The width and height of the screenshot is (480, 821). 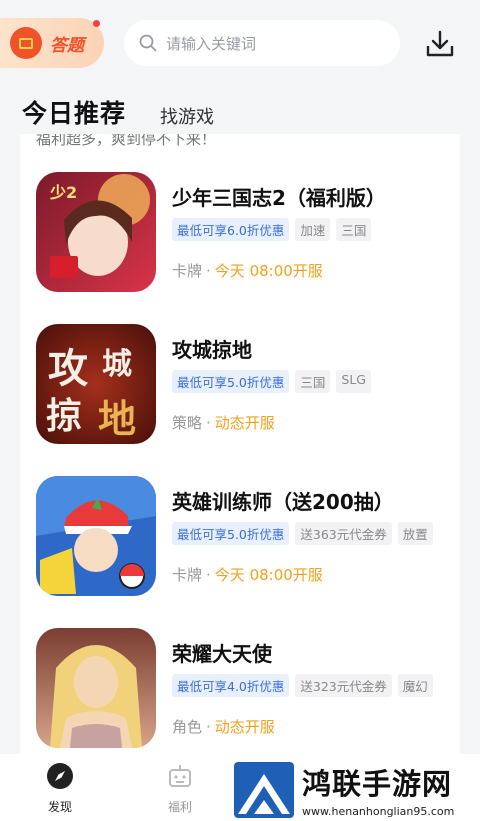 What do you see at coordinates (68, 368) in the screenshot?
I see `svg-text: 攻` at bounding box center [68, 368].